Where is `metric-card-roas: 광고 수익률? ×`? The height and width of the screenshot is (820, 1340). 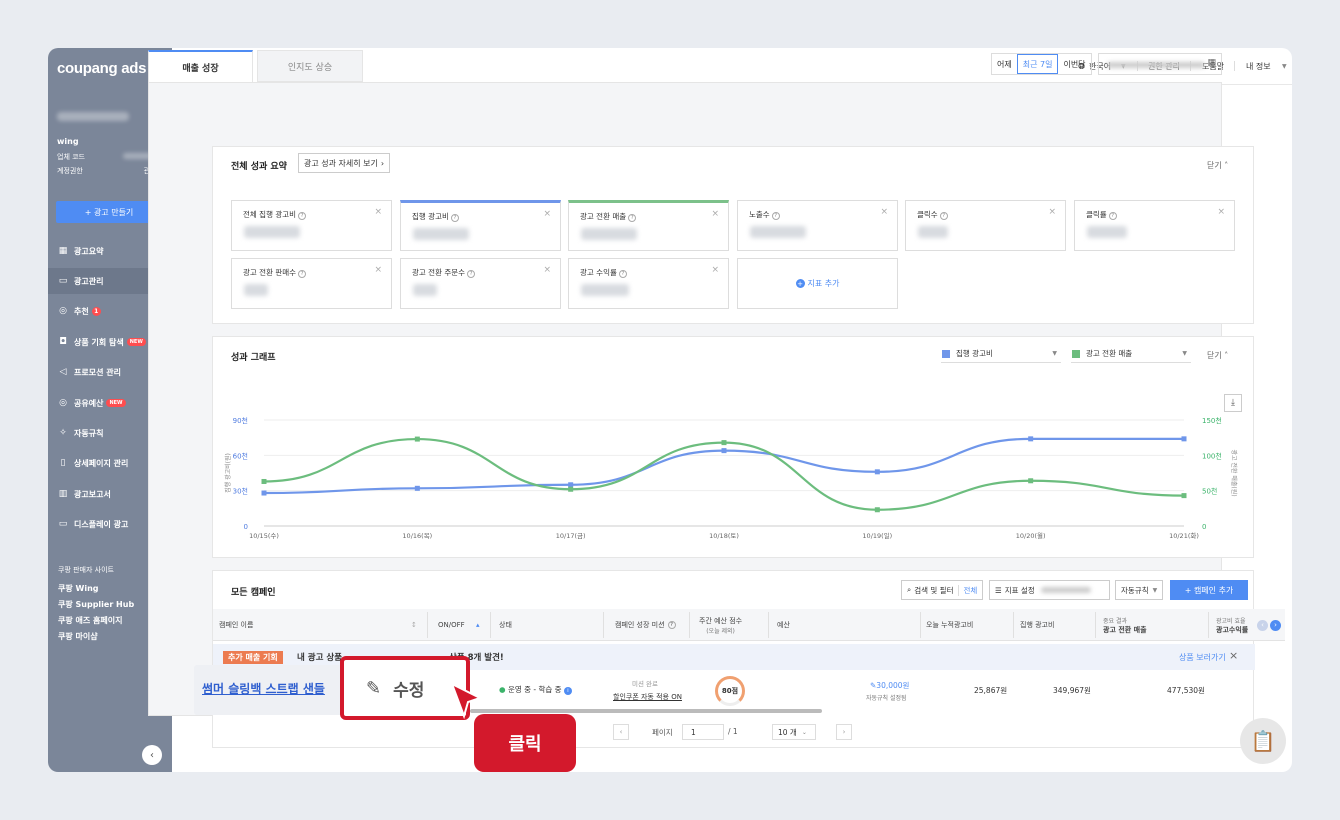
metric-card-roas: 광고 수익률? × is located at coordinates (648, 283).